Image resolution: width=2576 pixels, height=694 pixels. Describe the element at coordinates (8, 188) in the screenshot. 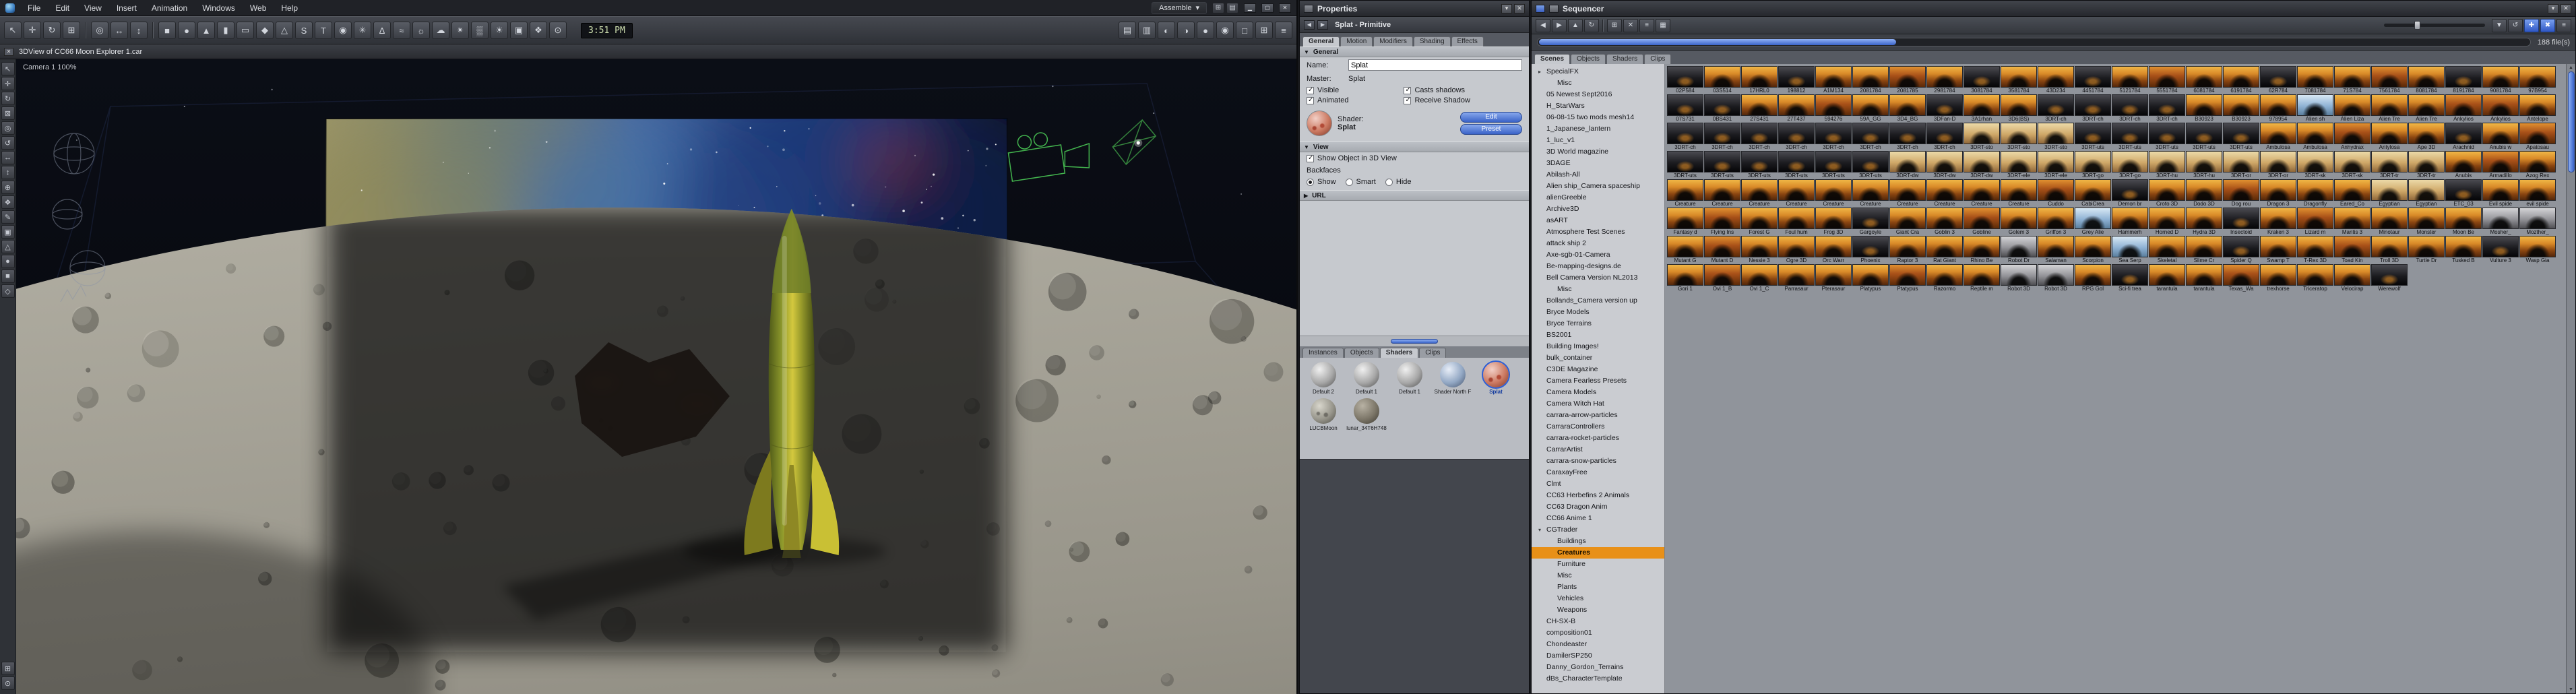

I see `zoom-tool-icon: ⊕` at that location.